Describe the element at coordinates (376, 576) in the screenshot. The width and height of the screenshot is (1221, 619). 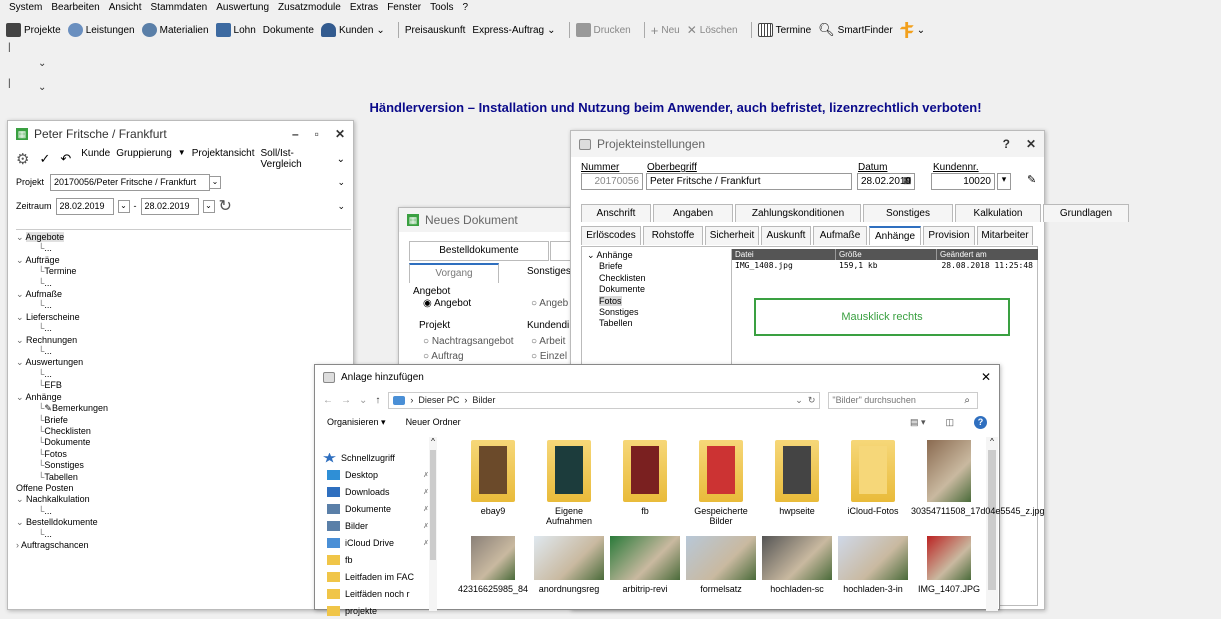
I see `nav-item: Leitfaden im FAC` at that location.